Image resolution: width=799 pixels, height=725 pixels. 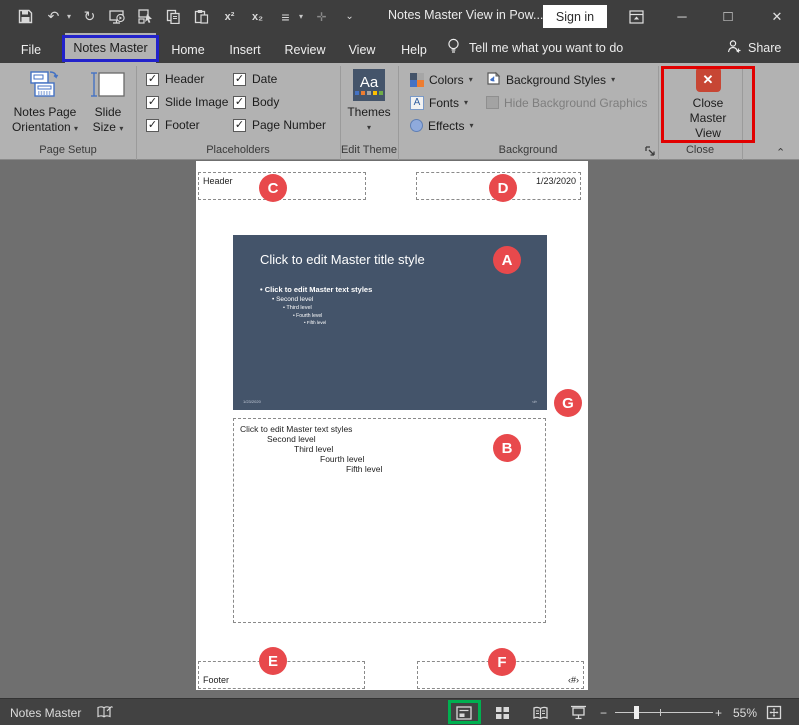 I want to click on effects-icon, so click(x=416, y=125).